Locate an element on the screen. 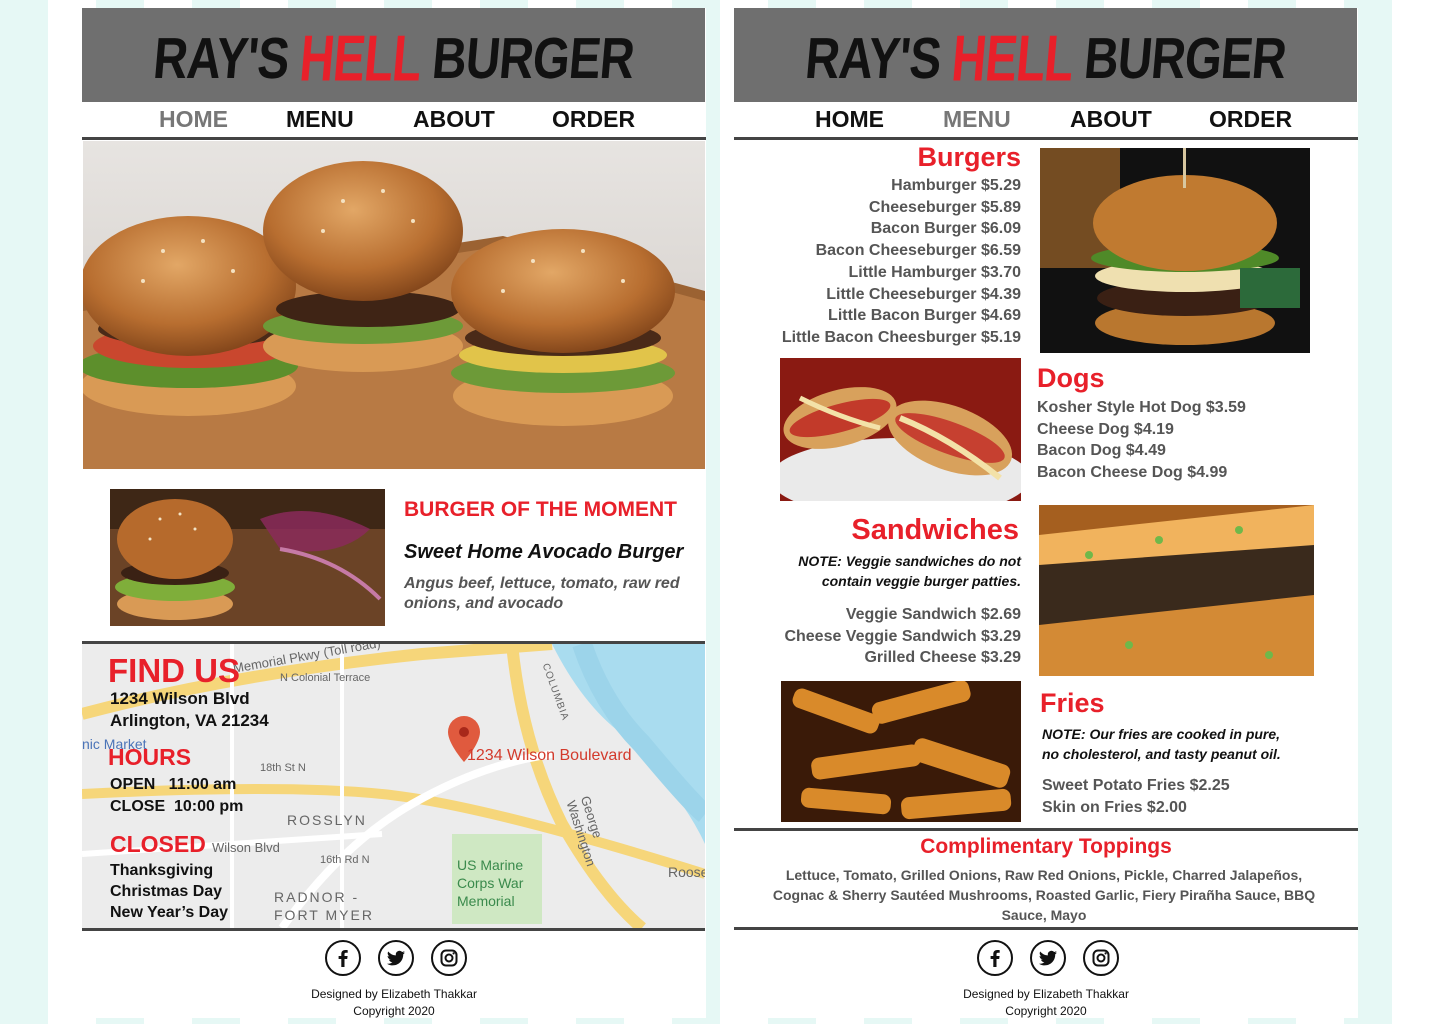 This screenshot has width=1440, height=1024. map-label-roosev: Roosev is located at coordinates (686, 872).